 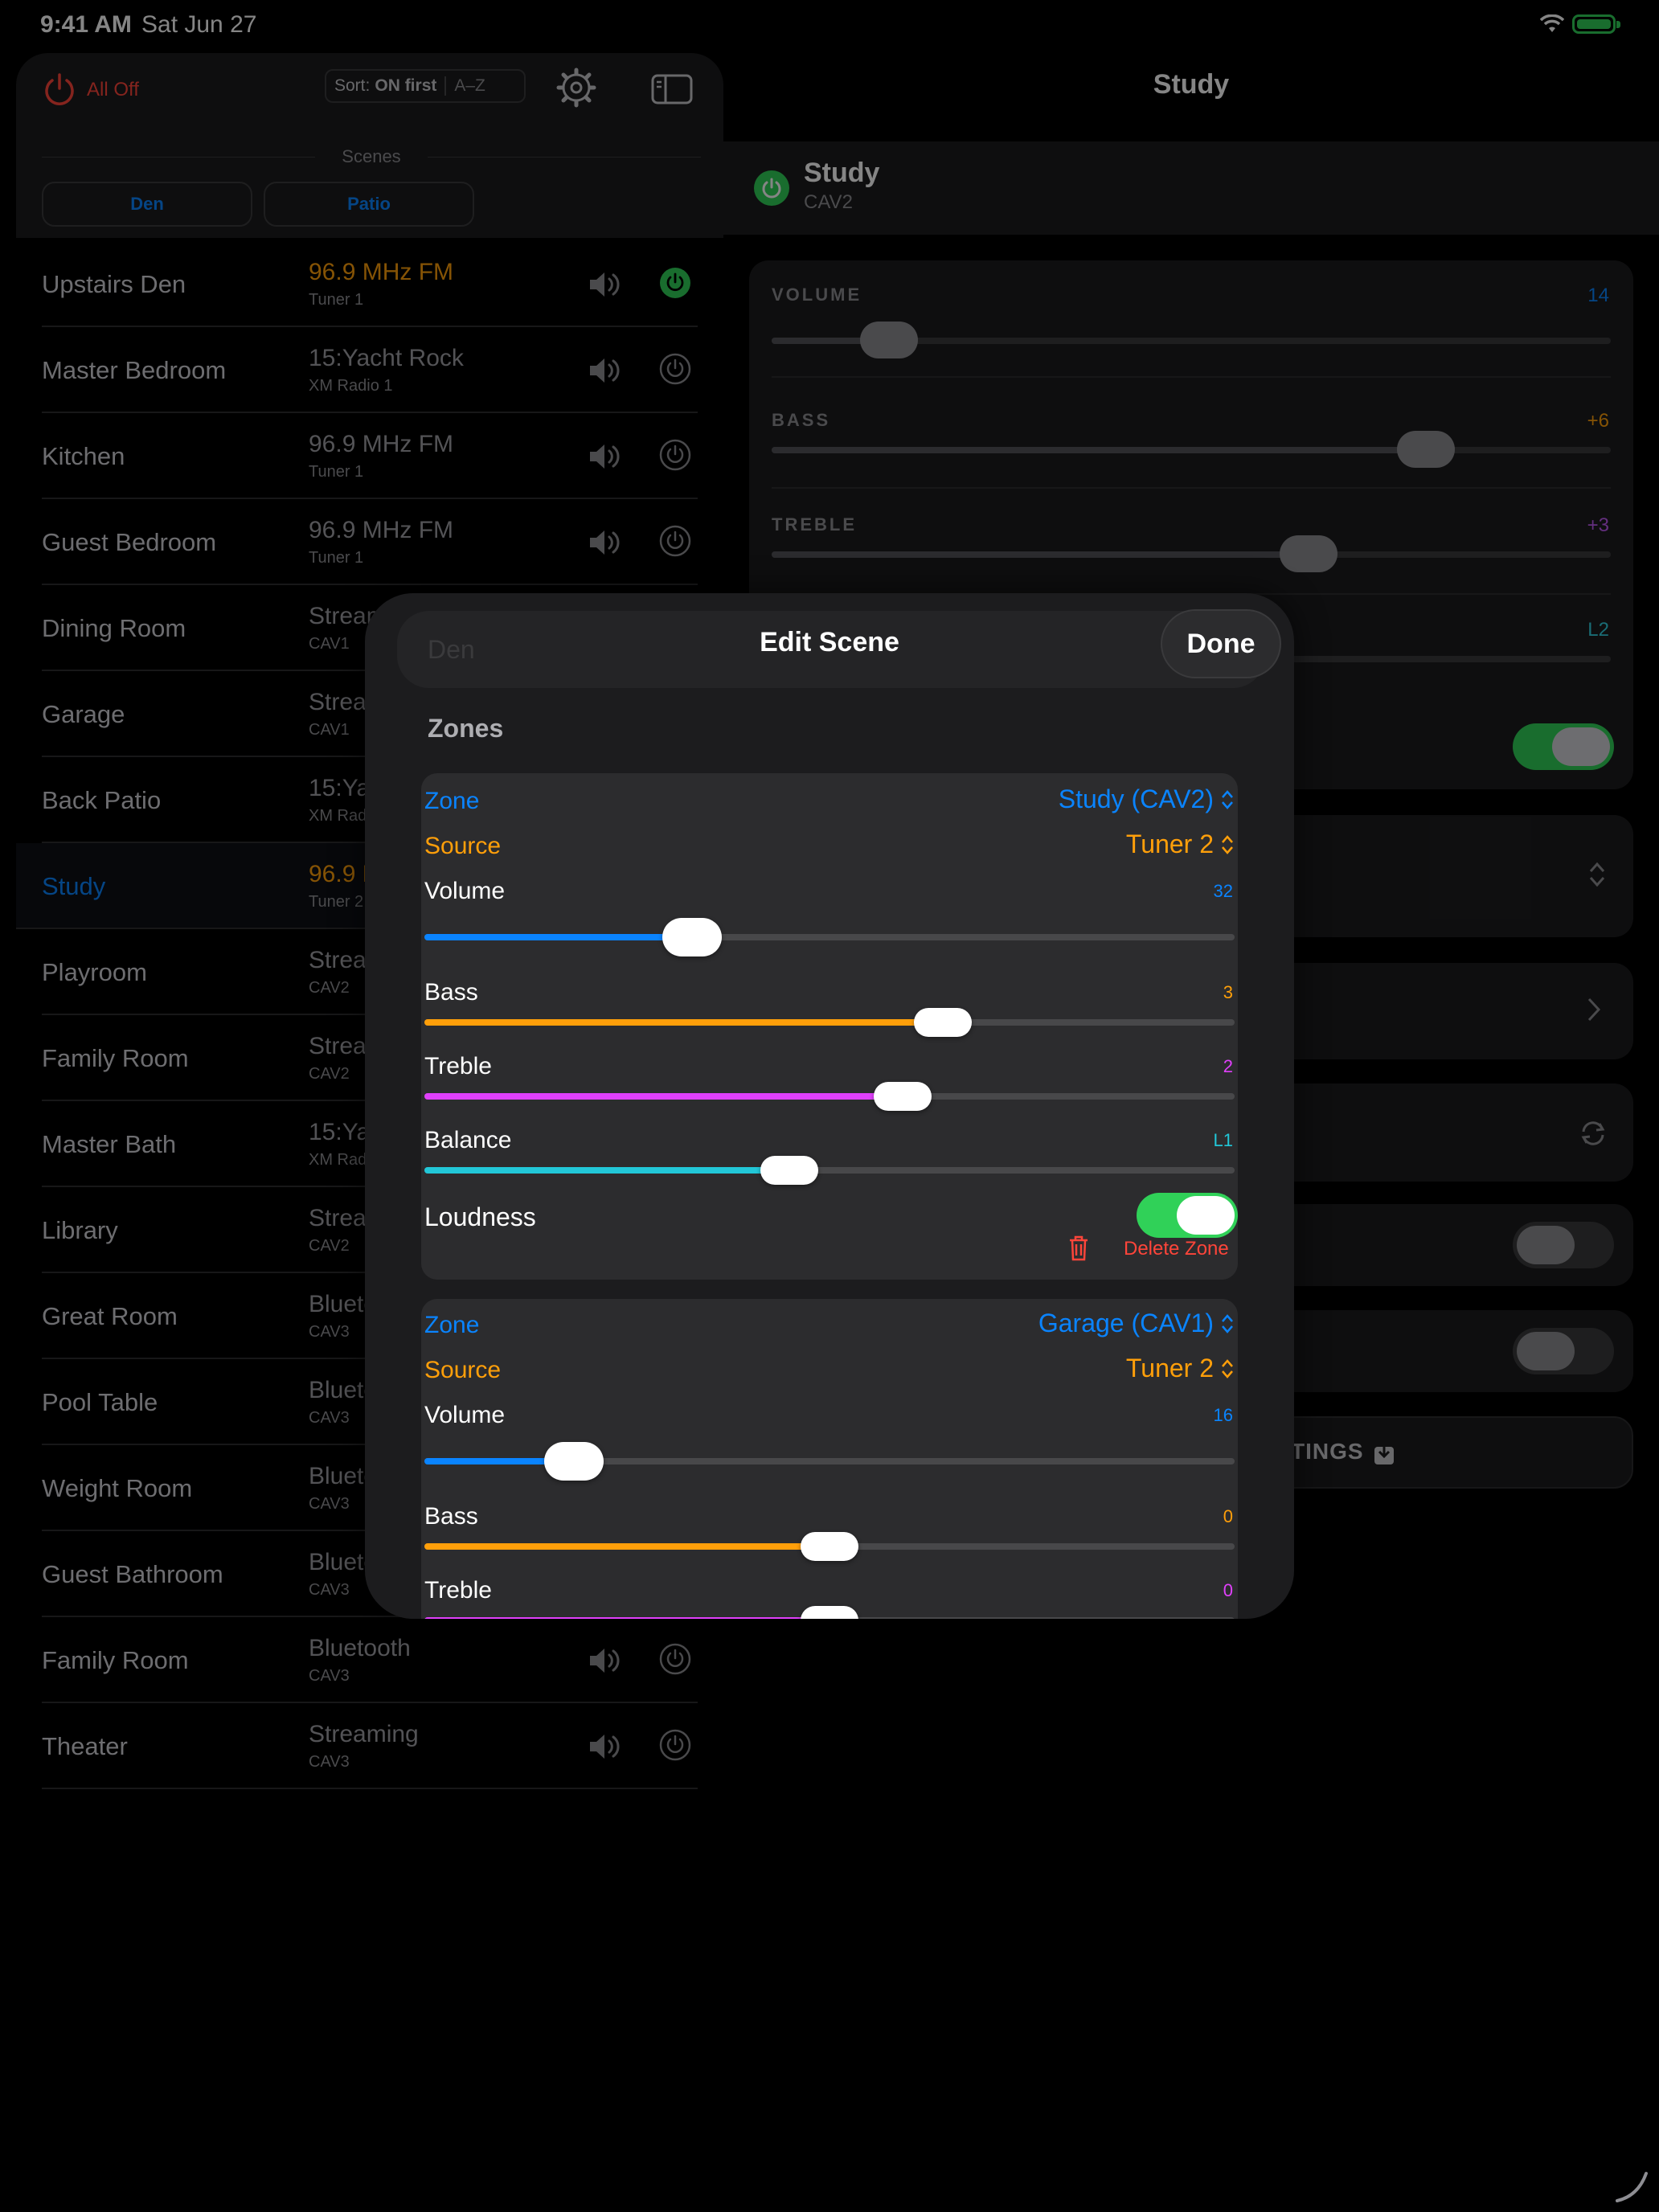 What do you see at coordinates (466, 728) in the screenshot?
I see `zones-heading: Zones` at bounding box center [466, 728].